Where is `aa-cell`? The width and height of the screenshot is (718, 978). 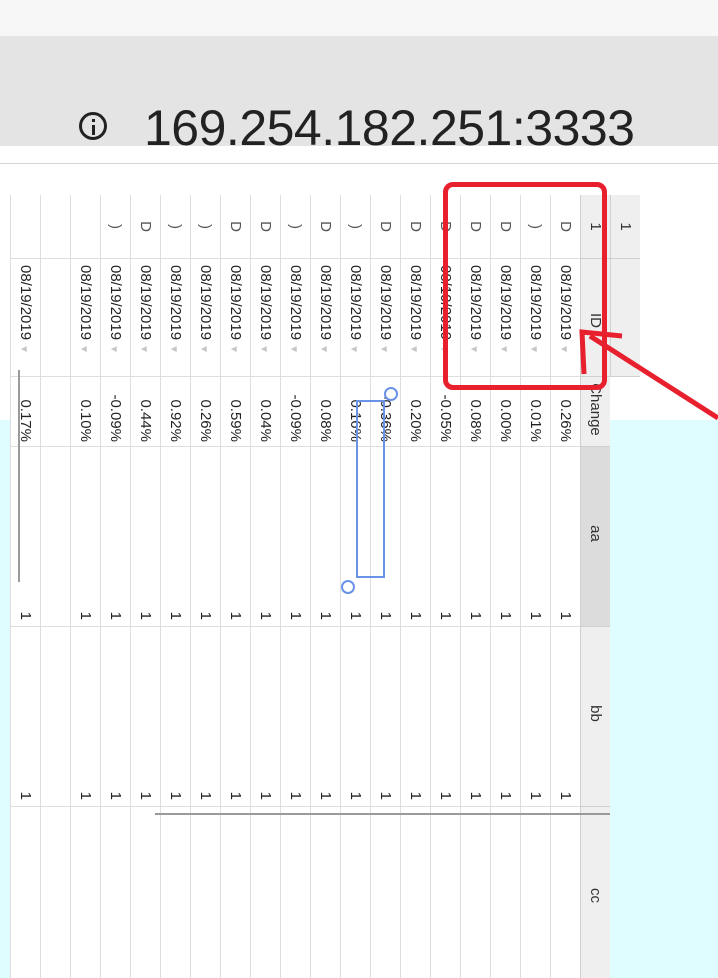
aa-cell is located at coordinates (55, 537).